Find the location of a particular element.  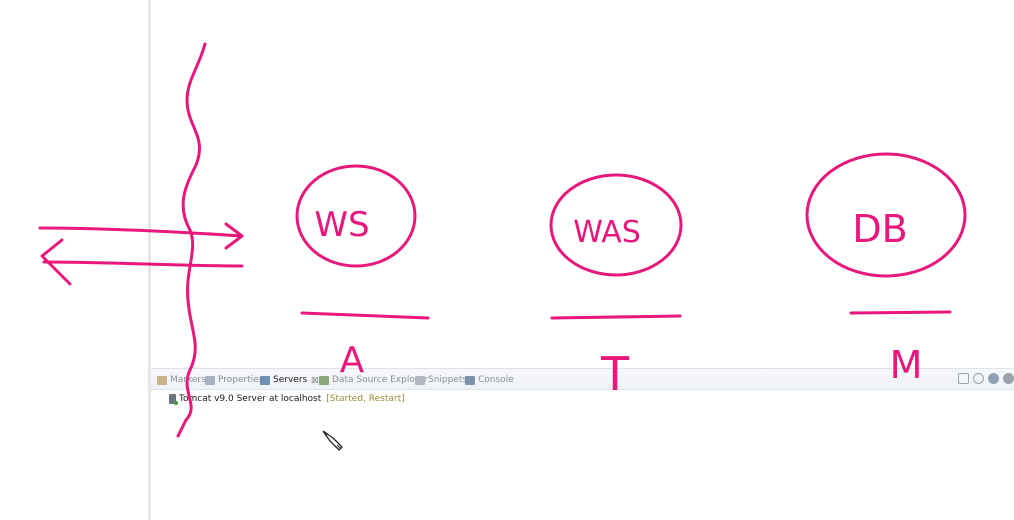

tab-console: Console is located at coordinates (489, 380).